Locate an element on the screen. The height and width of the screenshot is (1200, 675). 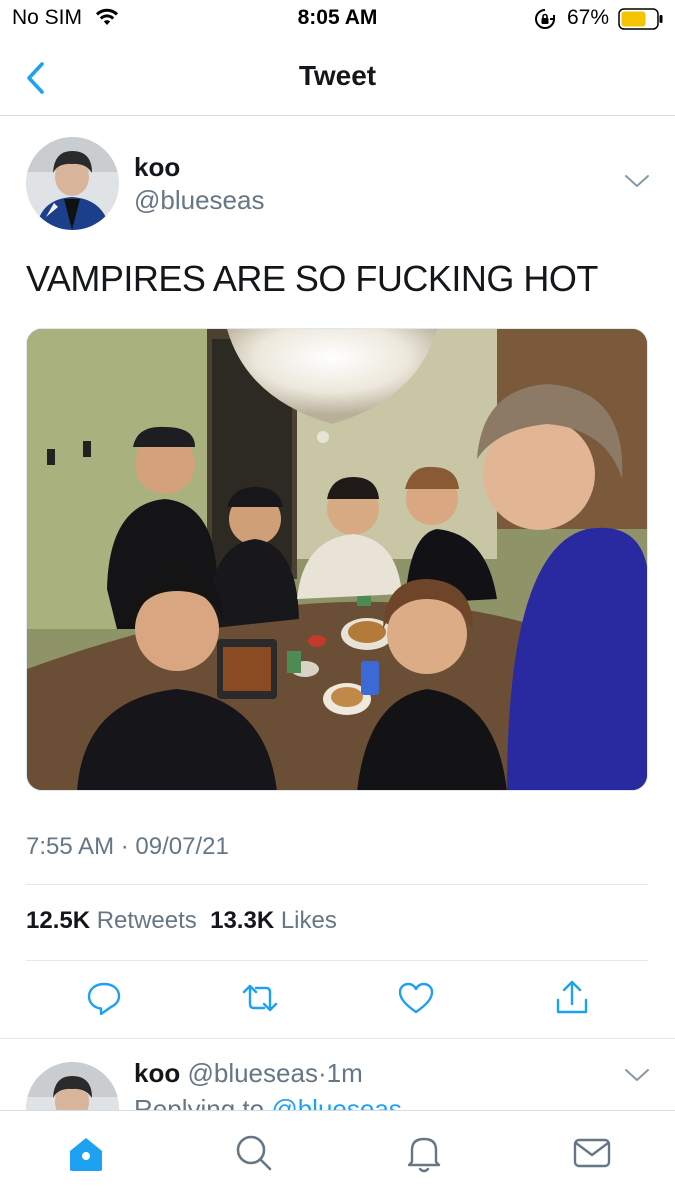
avatar-image is located at coordinates (72, 183).